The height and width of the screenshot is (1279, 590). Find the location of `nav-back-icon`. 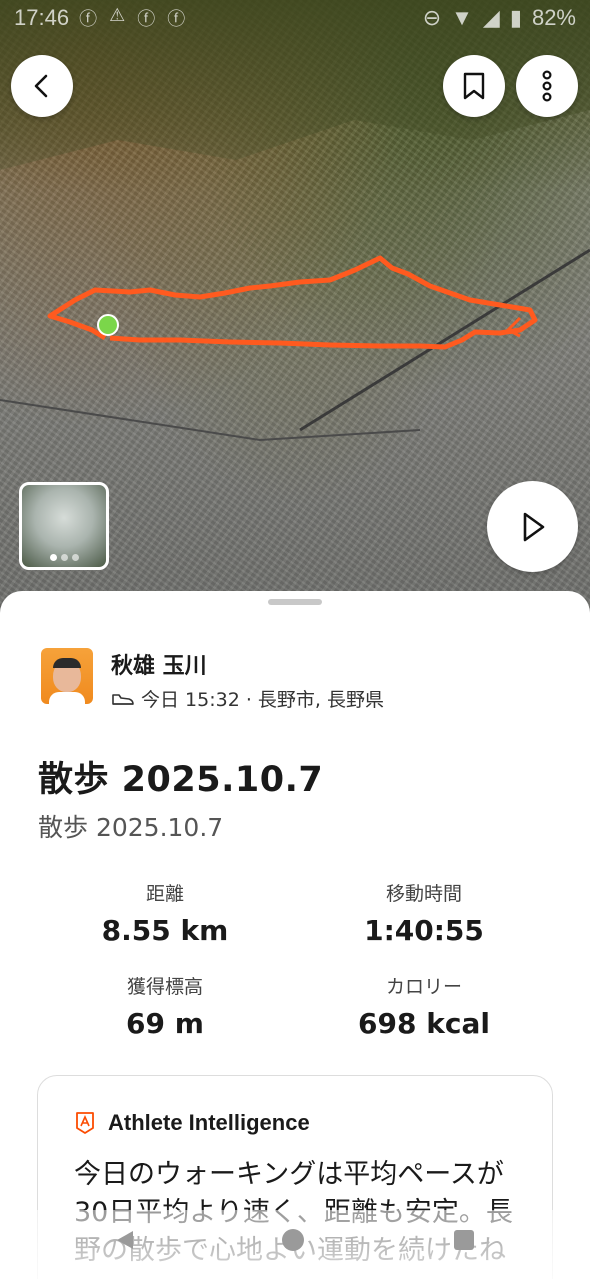

nav-back-icon is located at coordinates (125, 1240).